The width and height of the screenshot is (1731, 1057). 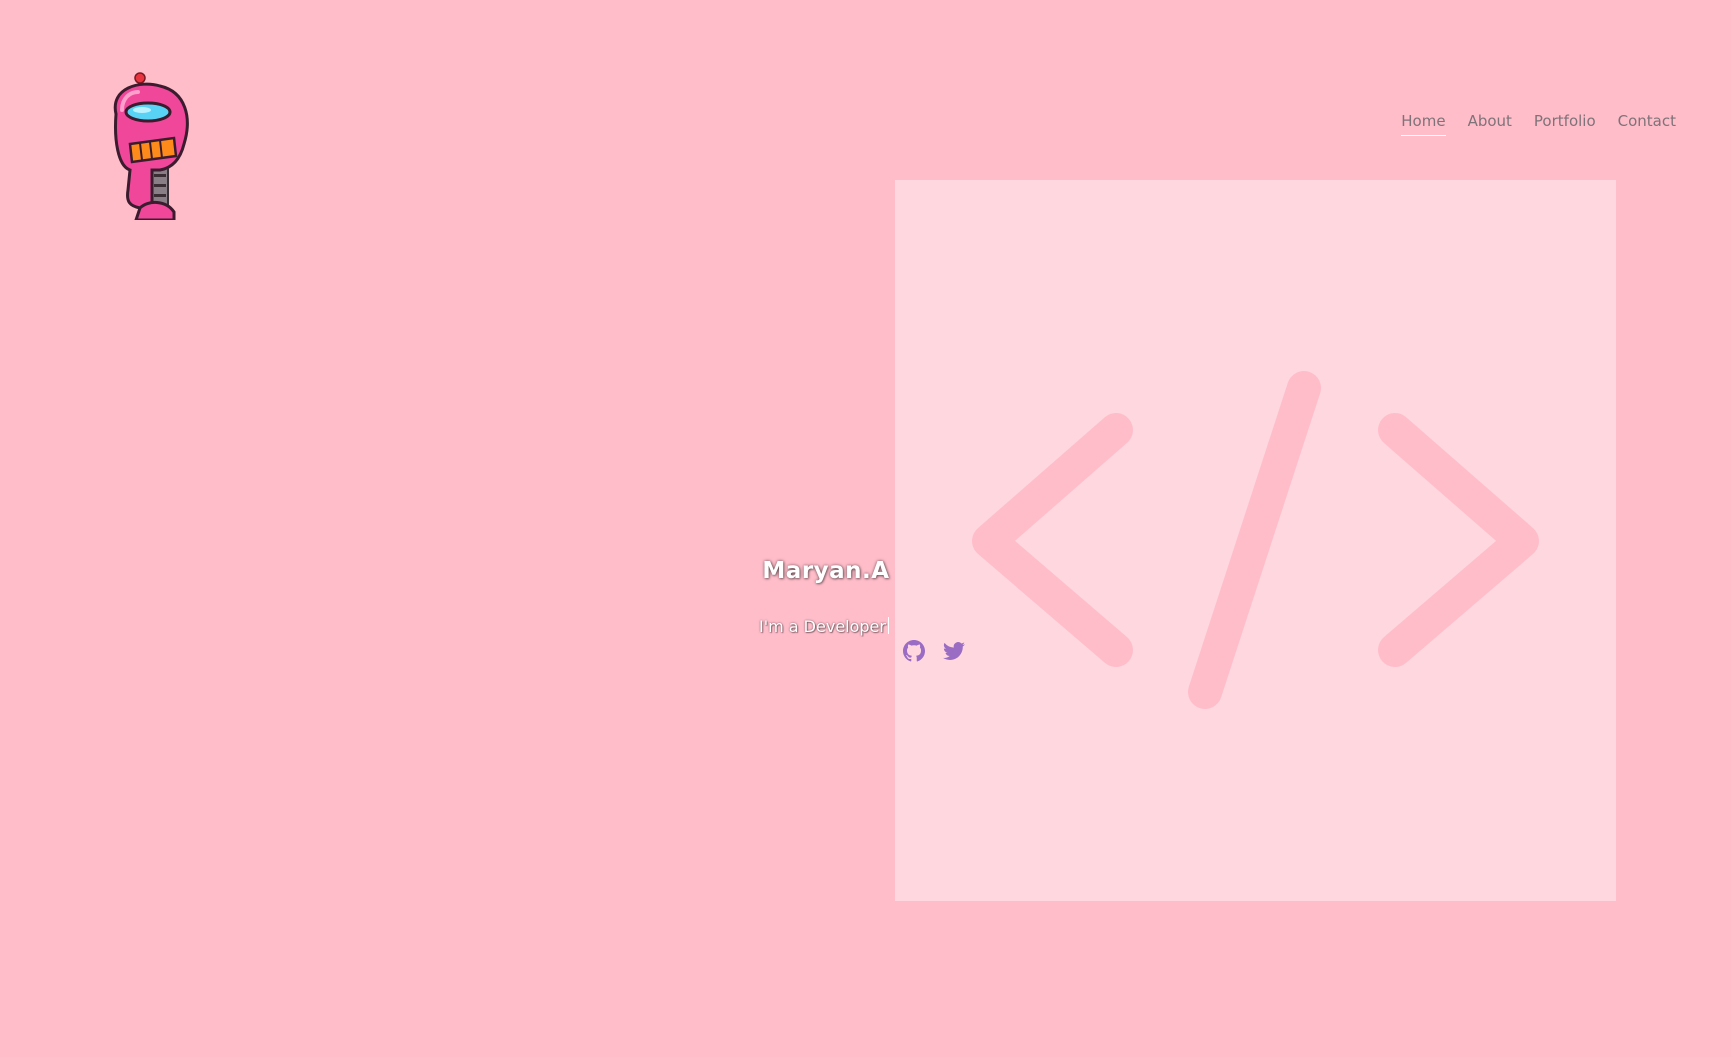 I want to click on hero-subtitle: I'm a Developer, so click(x=824, y=626).